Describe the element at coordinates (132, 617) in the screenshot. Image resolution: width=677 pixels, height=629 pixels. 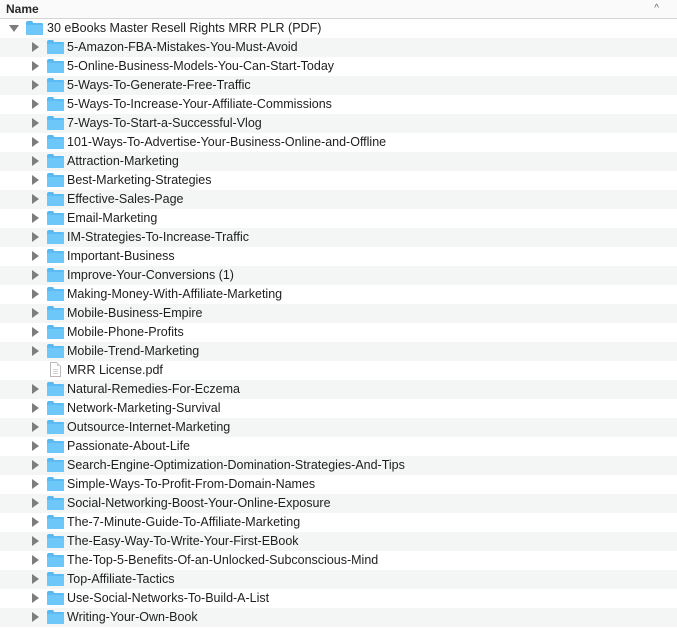
I see `item-label: Writing-Your-Own-Book` at that location.